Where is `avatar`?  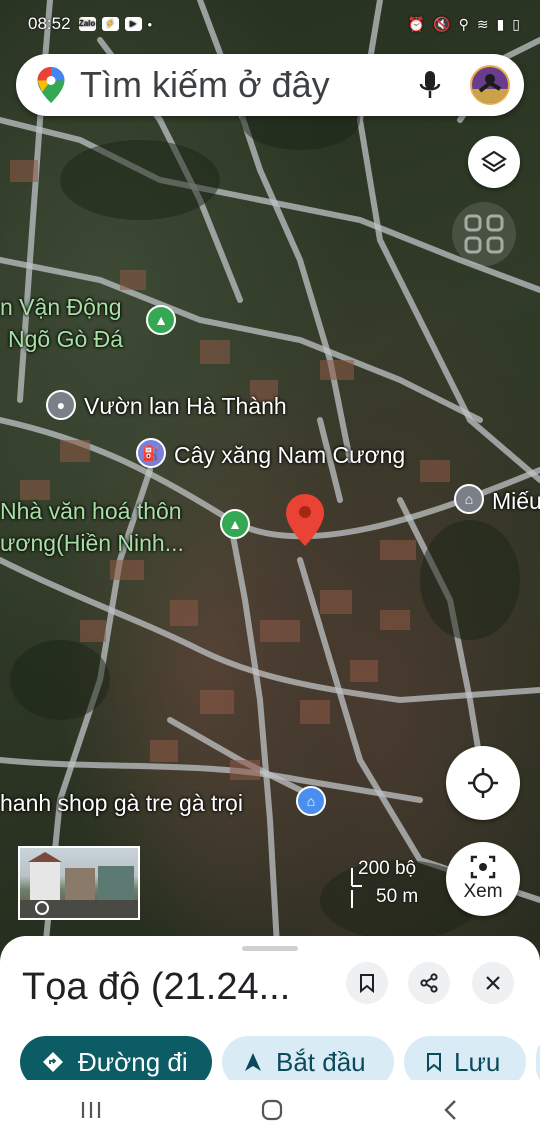 avatar is located at coordinates (490, 85).